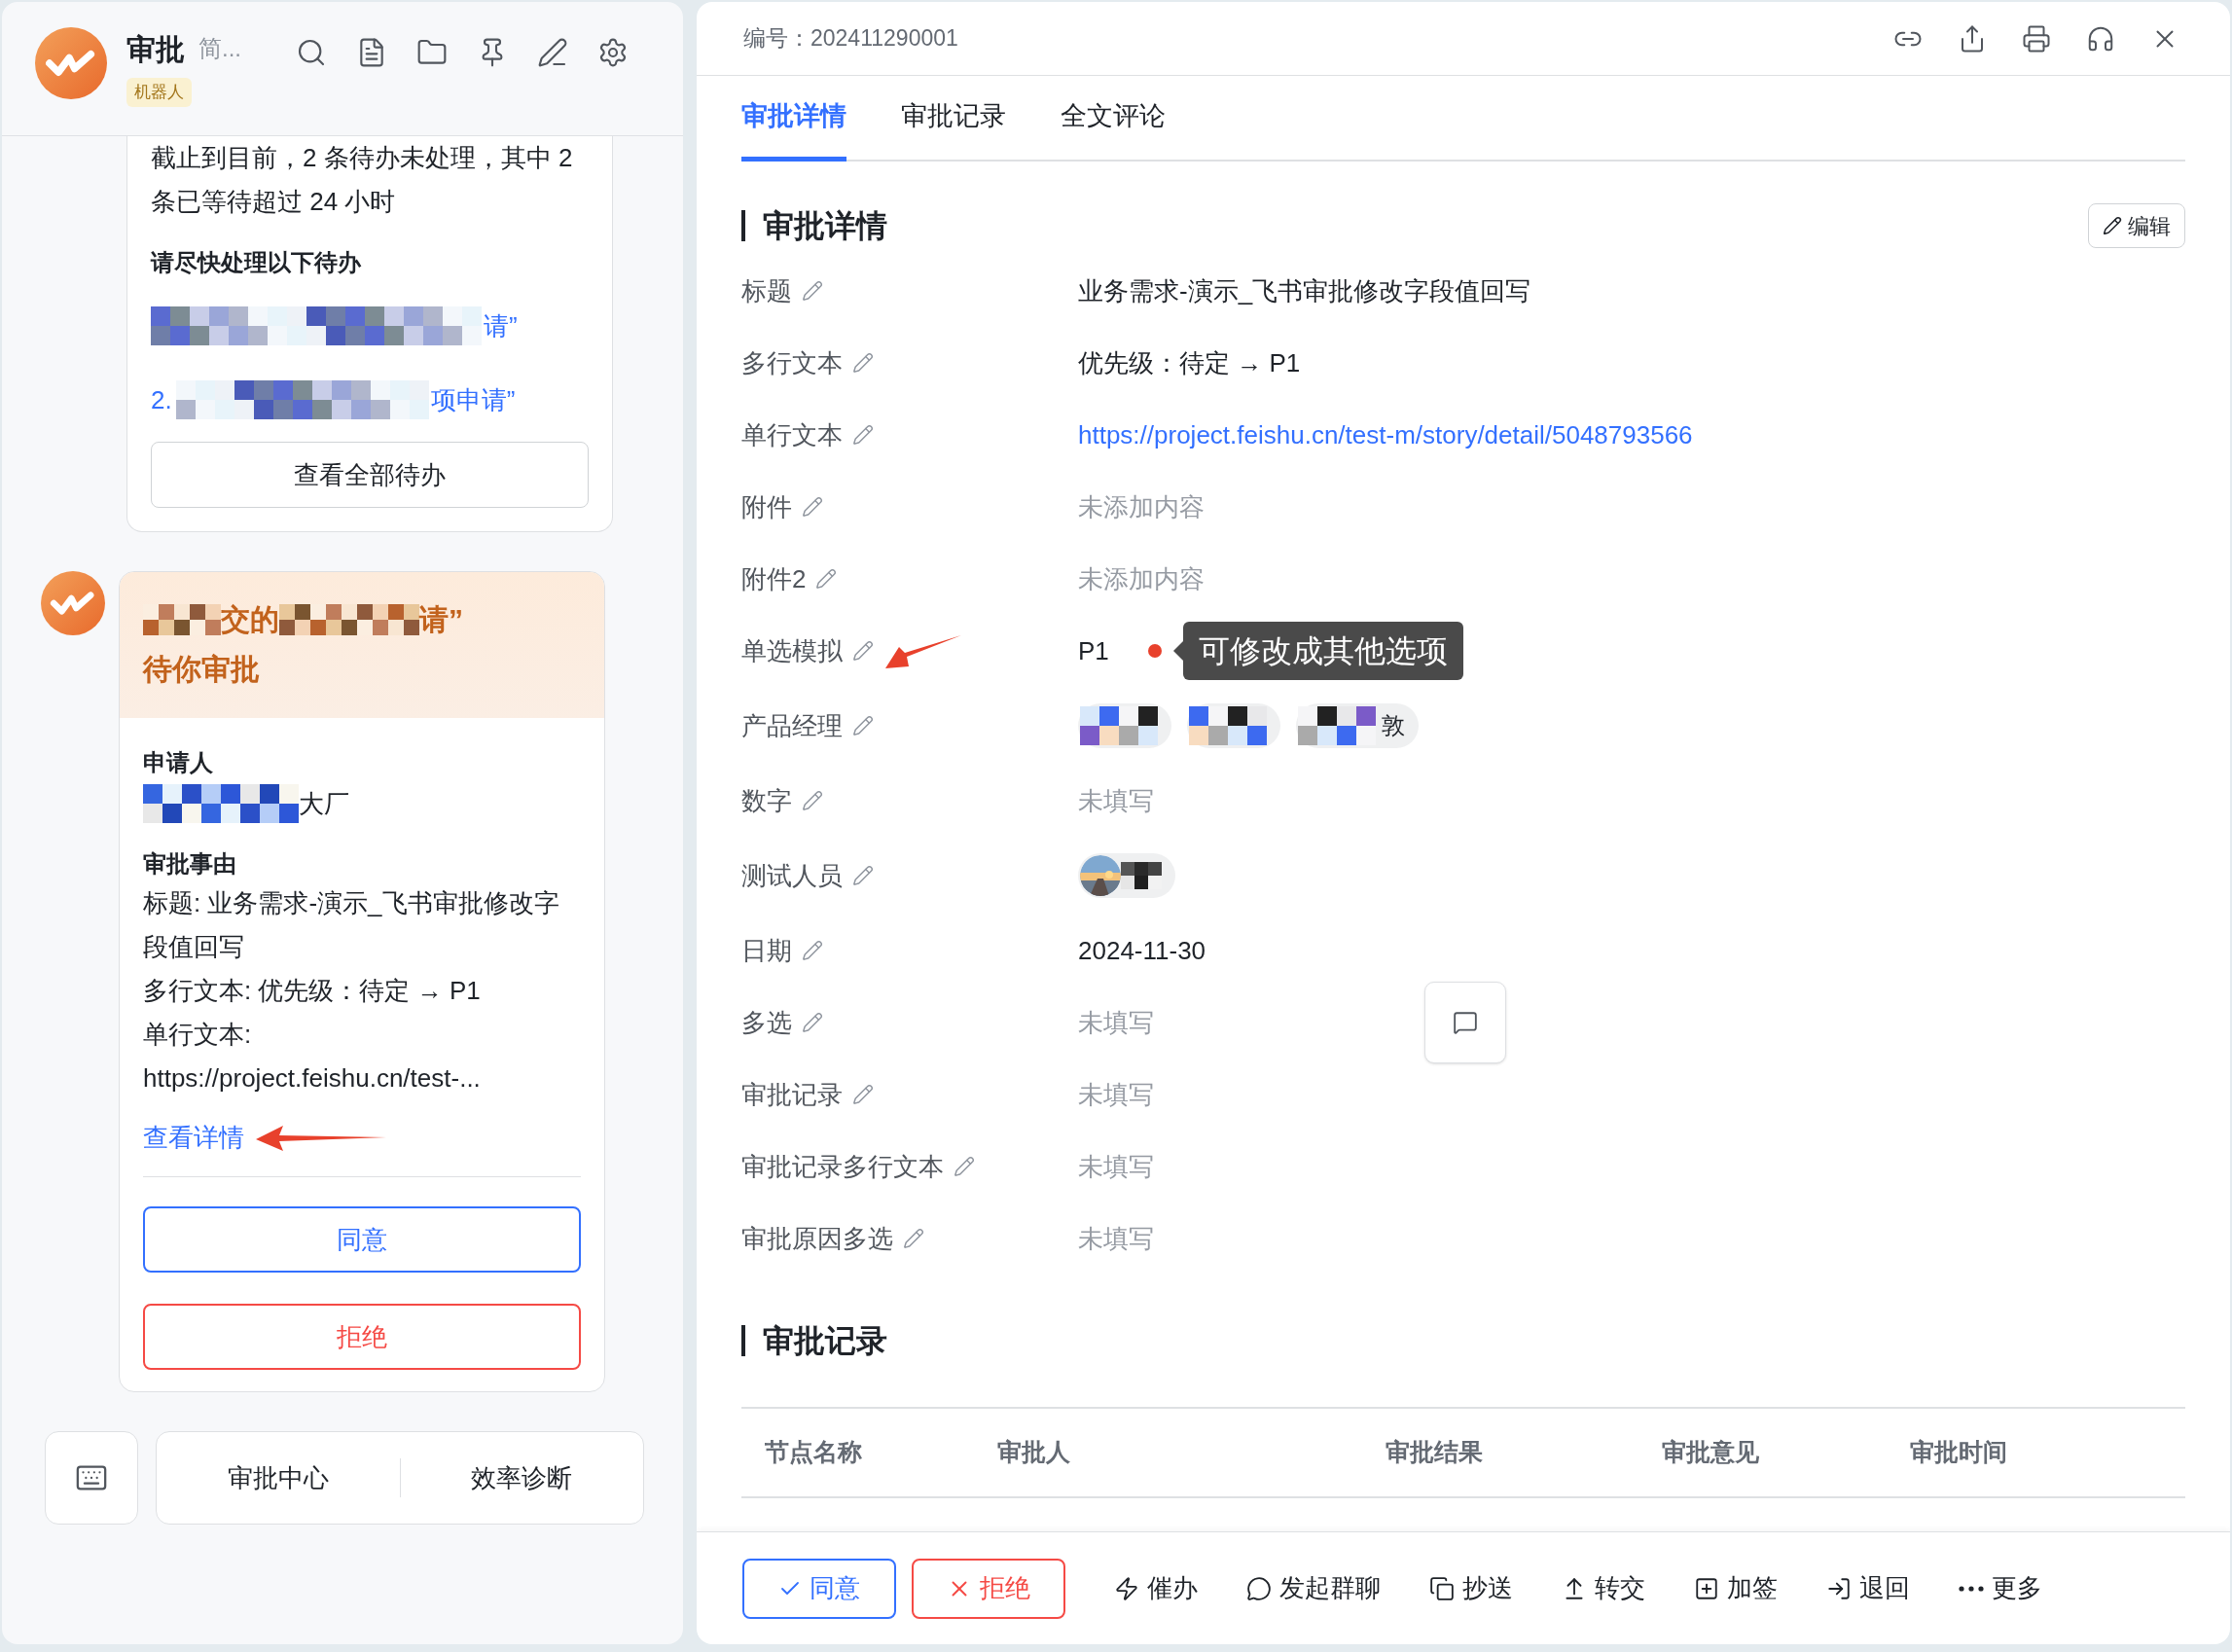 This screenshot has width=2232, height=1652. I want to click on field-label: 单行文本, so click(792, 434).